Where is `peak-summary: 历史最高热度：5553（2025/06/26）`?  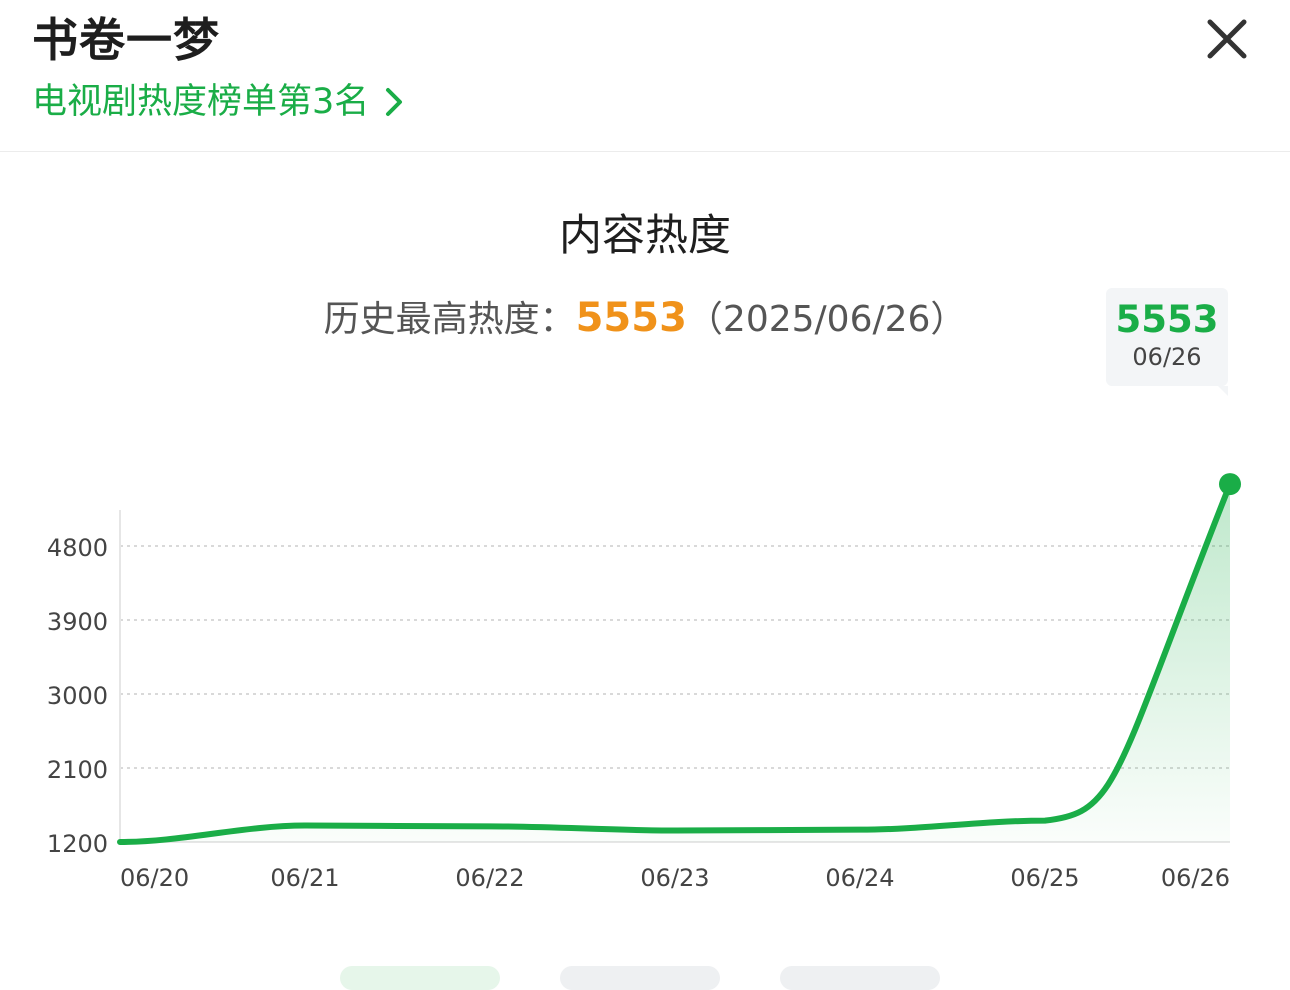
peak-summary: 历史最高热度：5553（2025/06/26） is located at coordinates (645, 319).